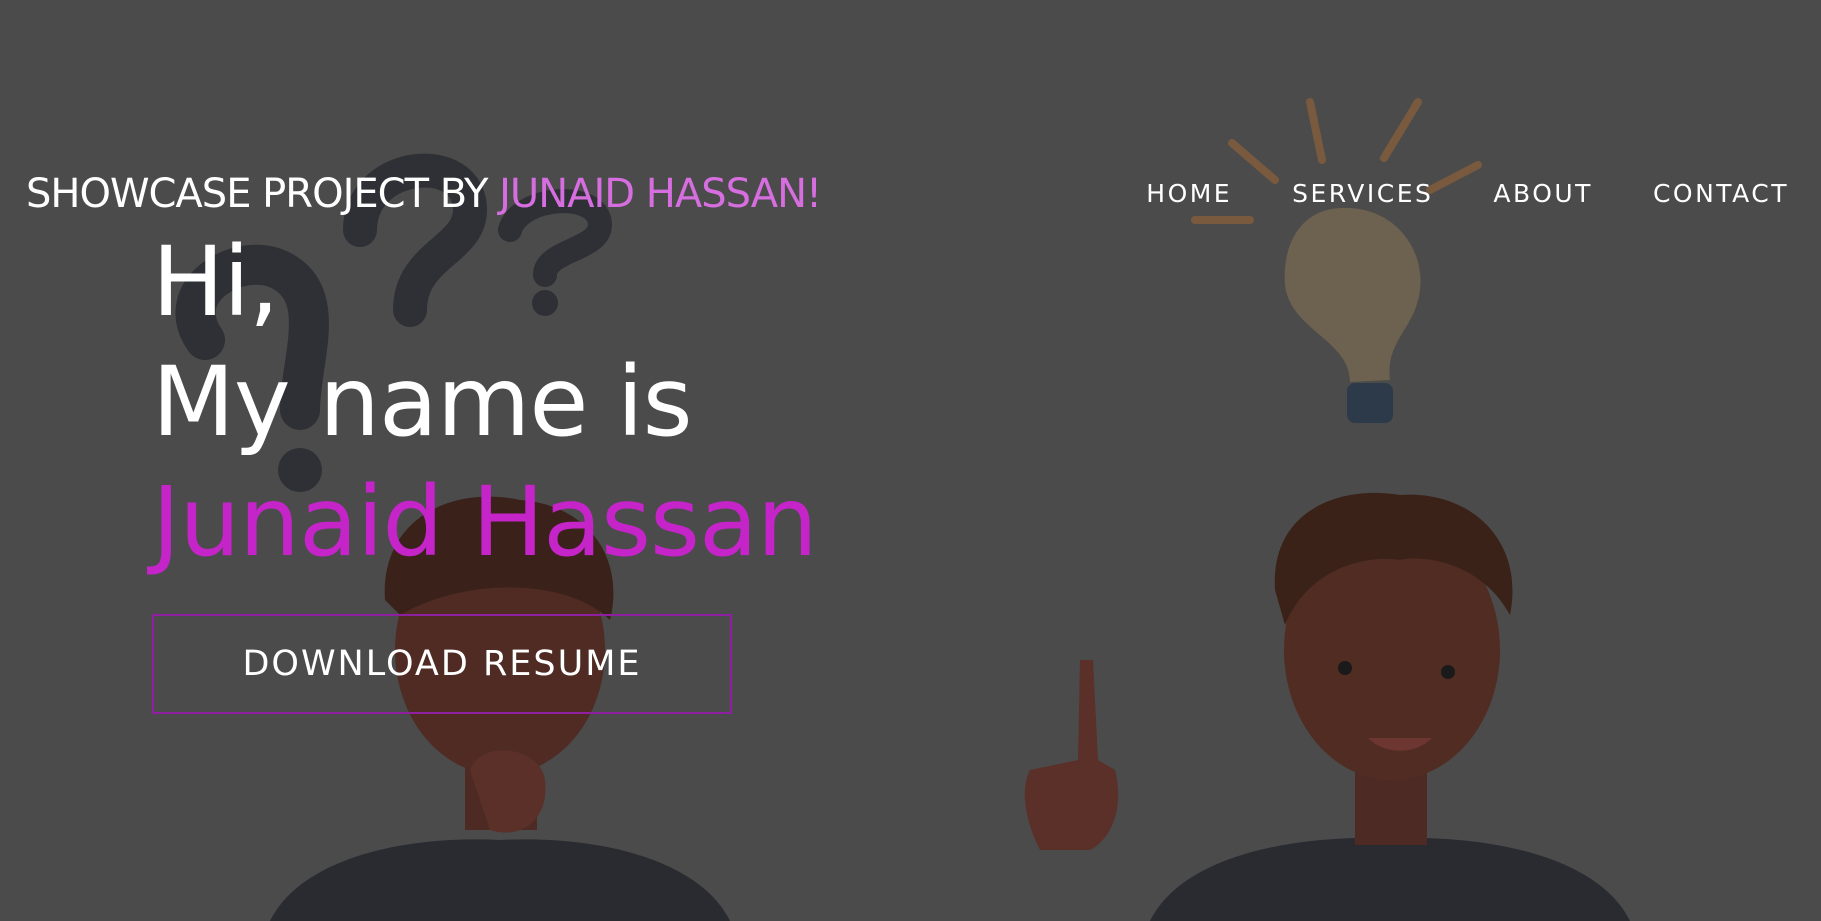 The height and width of the screenshot is (921, 1821). I want to click on download-resume-button: DOWNLOAD RESUME, so click(442, 664).